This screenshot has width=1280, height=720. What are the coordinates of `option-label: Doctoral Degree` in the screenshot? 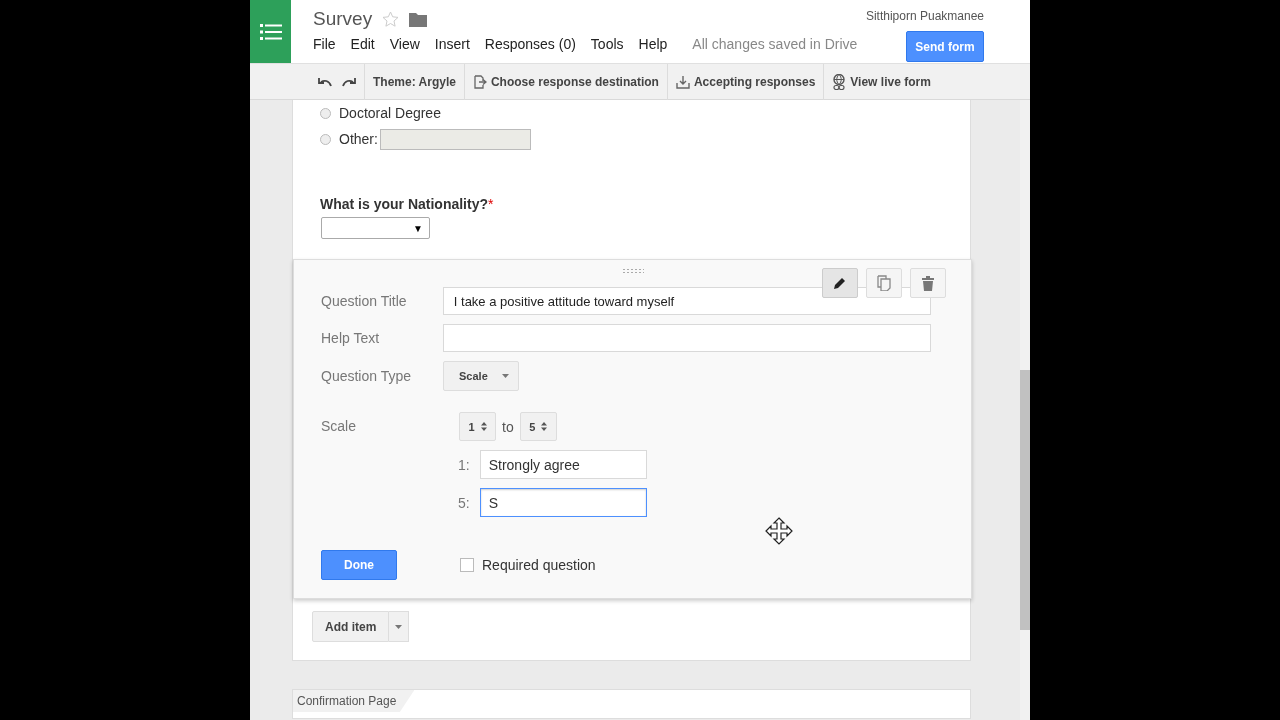 It's located at (390, 113).